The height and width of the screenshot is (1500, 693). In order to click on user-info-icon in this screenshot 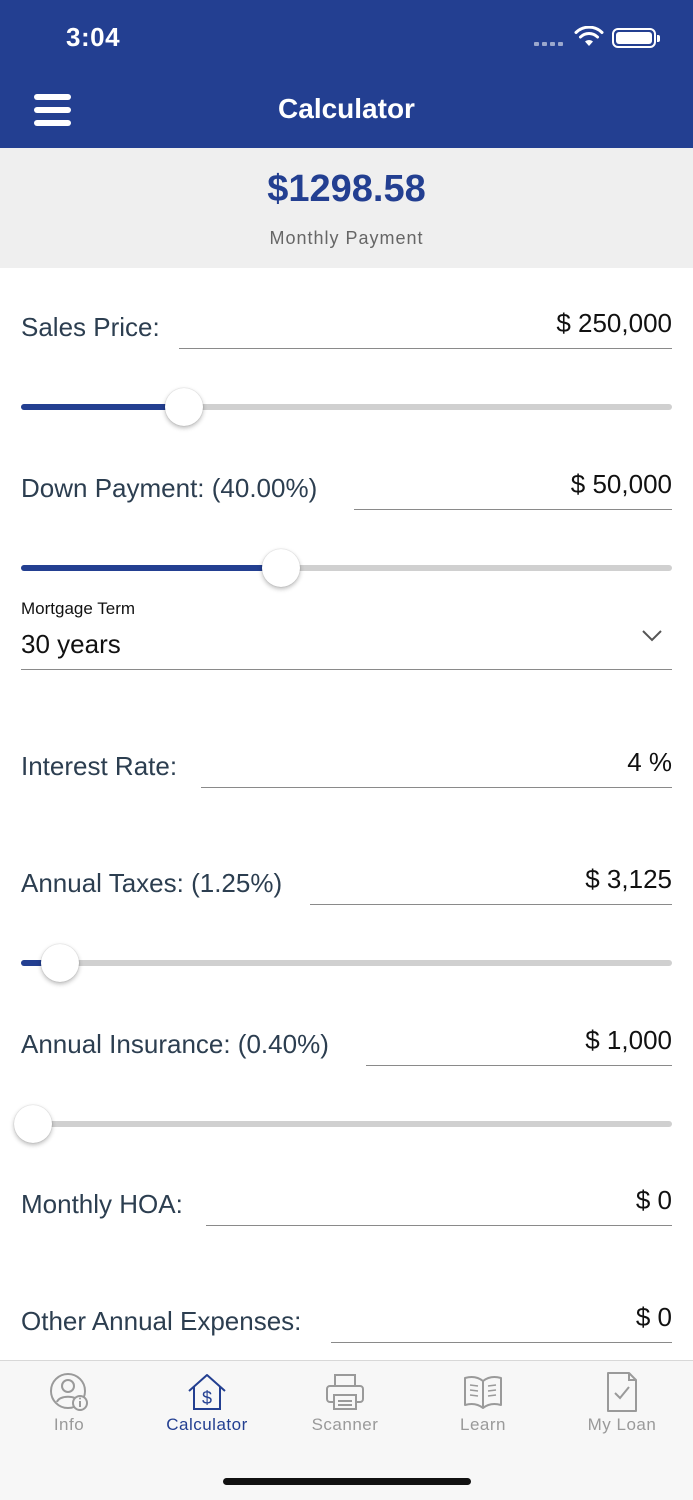, I will do `click(69, 1392)`.